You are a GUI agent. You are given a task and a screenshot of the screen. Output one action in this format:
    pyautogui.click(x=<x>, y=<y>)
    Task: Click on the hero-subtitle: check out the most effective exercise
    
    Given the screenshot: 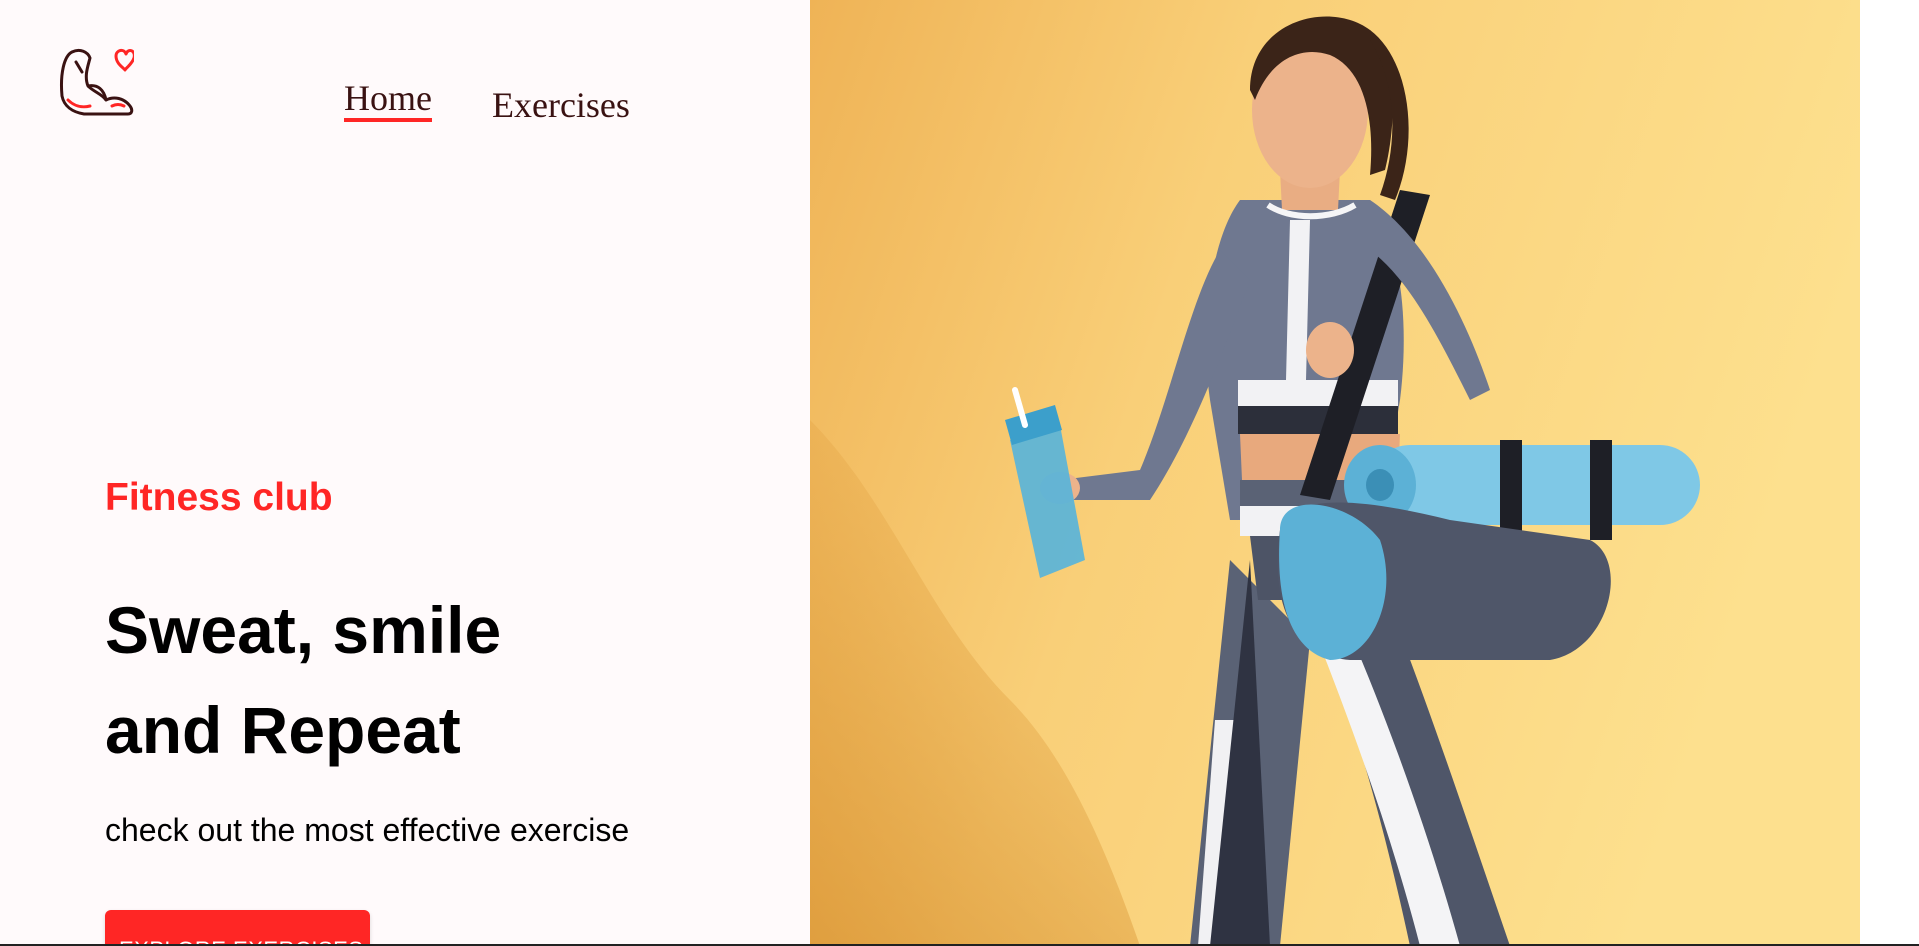 What is the action you would take?
    pyautogui.click(x=367, y=830)
    